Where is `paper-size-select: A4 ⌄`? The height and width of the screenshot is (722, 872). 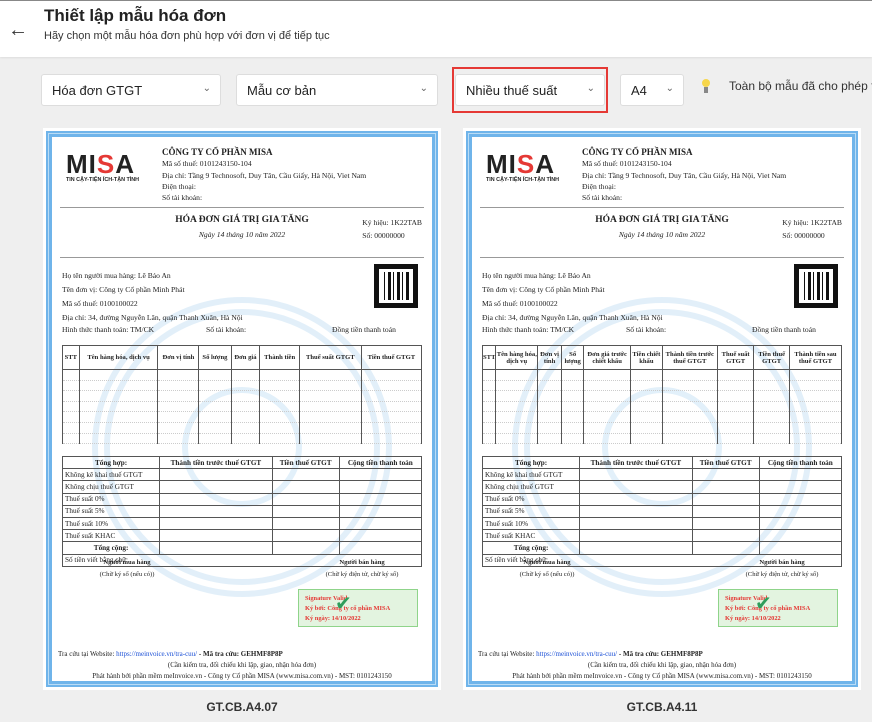
paper-size-select: A4 ⌄ is located at coordinates (652, 90).